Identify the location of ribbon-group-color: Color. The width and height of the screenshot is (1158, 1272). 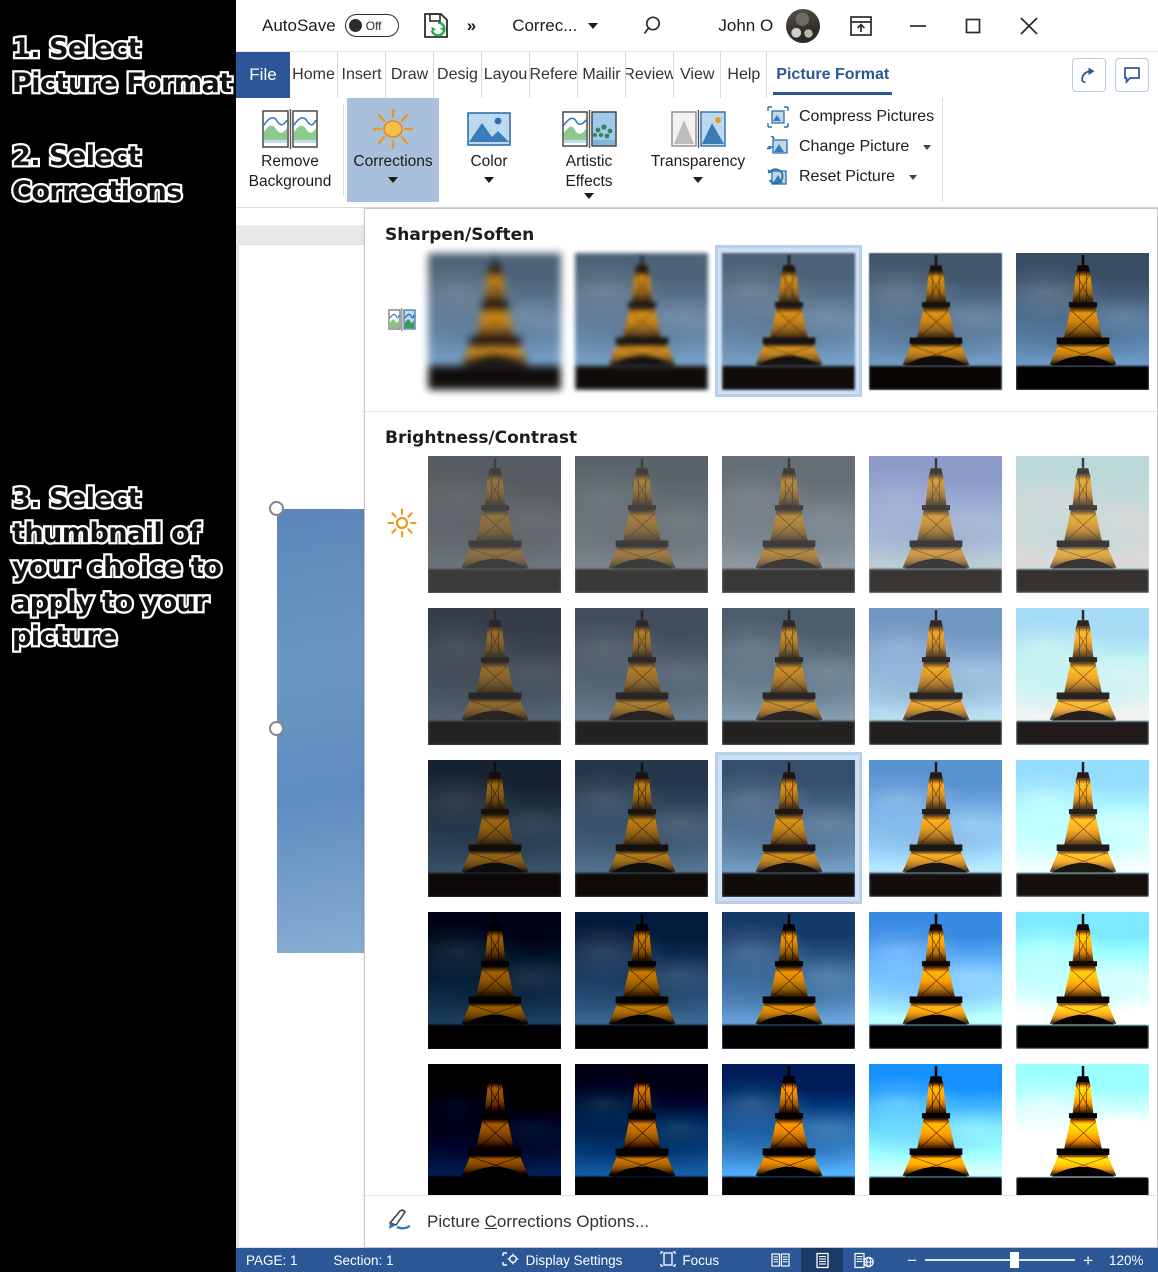
(489, 150).